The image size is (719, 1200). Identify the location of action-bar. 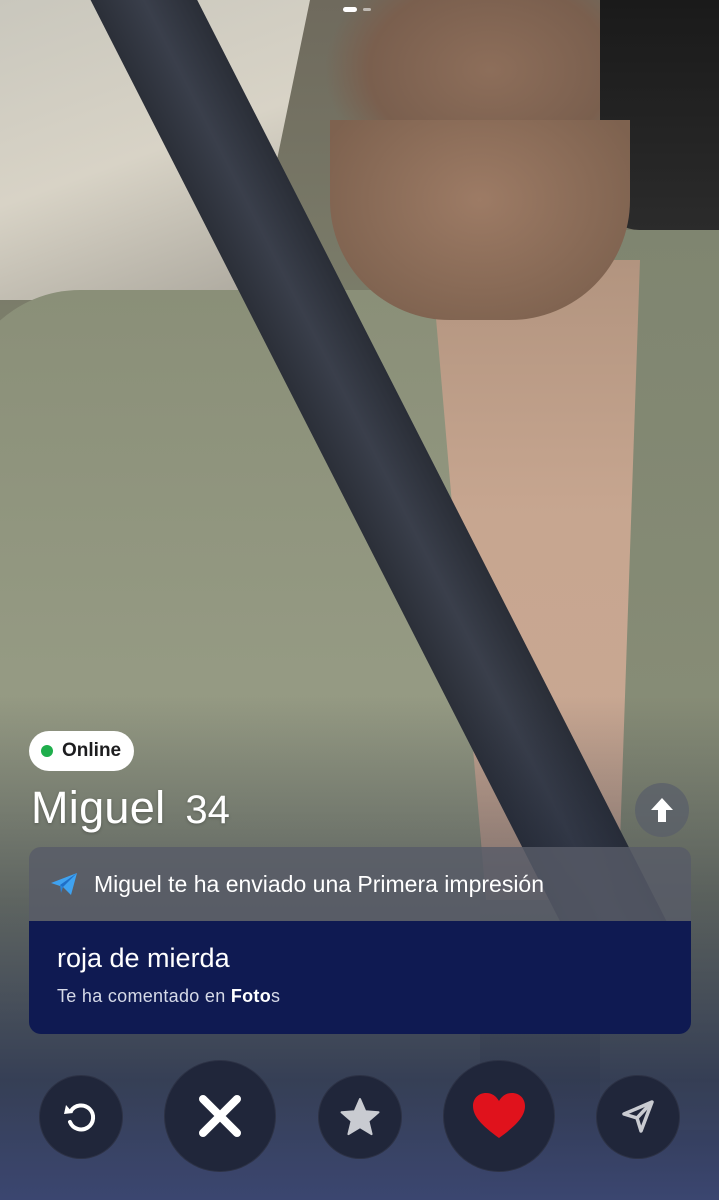
(359, 1116).